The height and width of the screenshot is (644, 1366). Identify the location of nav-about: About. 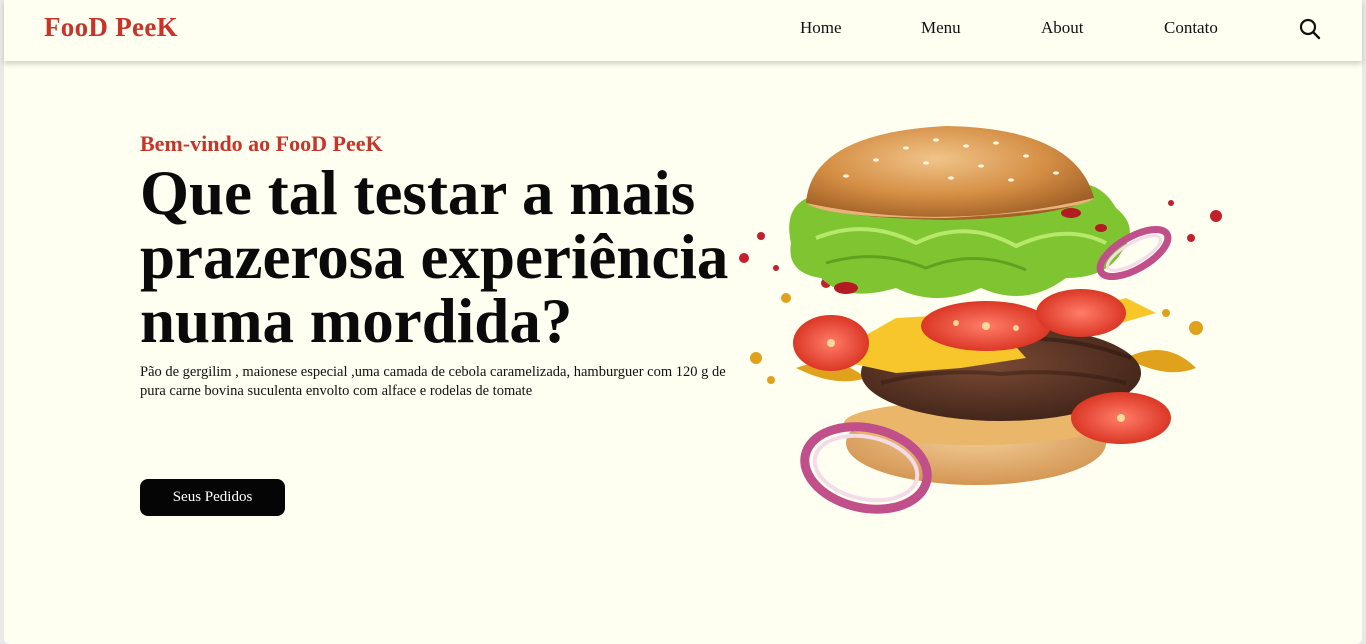
(1062, 28).